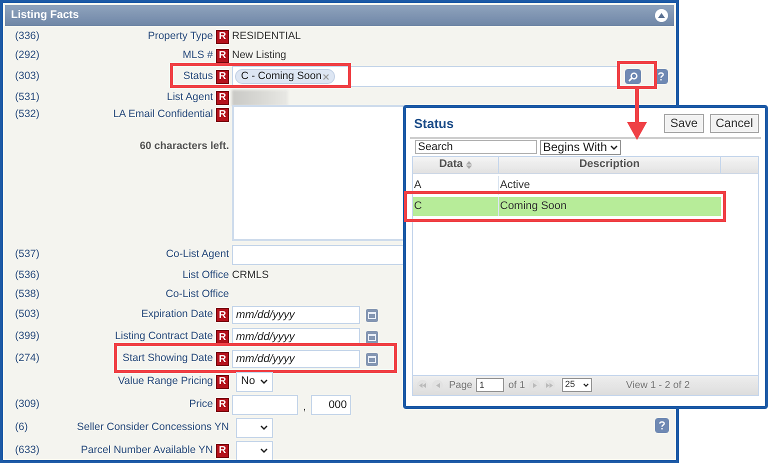 The width and height of the screenshot is (768, 463). Describe the element at coordinates (167, 358) in the screenshot. I see `field-label: Start Showing Date` at that location.